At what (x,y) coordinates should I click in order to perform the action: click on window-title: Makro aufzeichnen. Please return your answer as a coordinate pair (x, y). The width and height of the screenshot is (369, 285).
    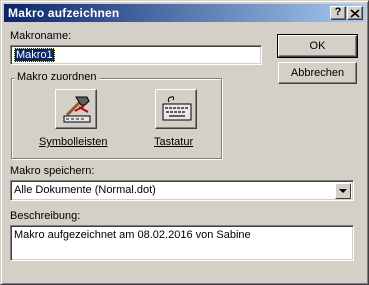
    Looking at the image, I should click on (64, 13).